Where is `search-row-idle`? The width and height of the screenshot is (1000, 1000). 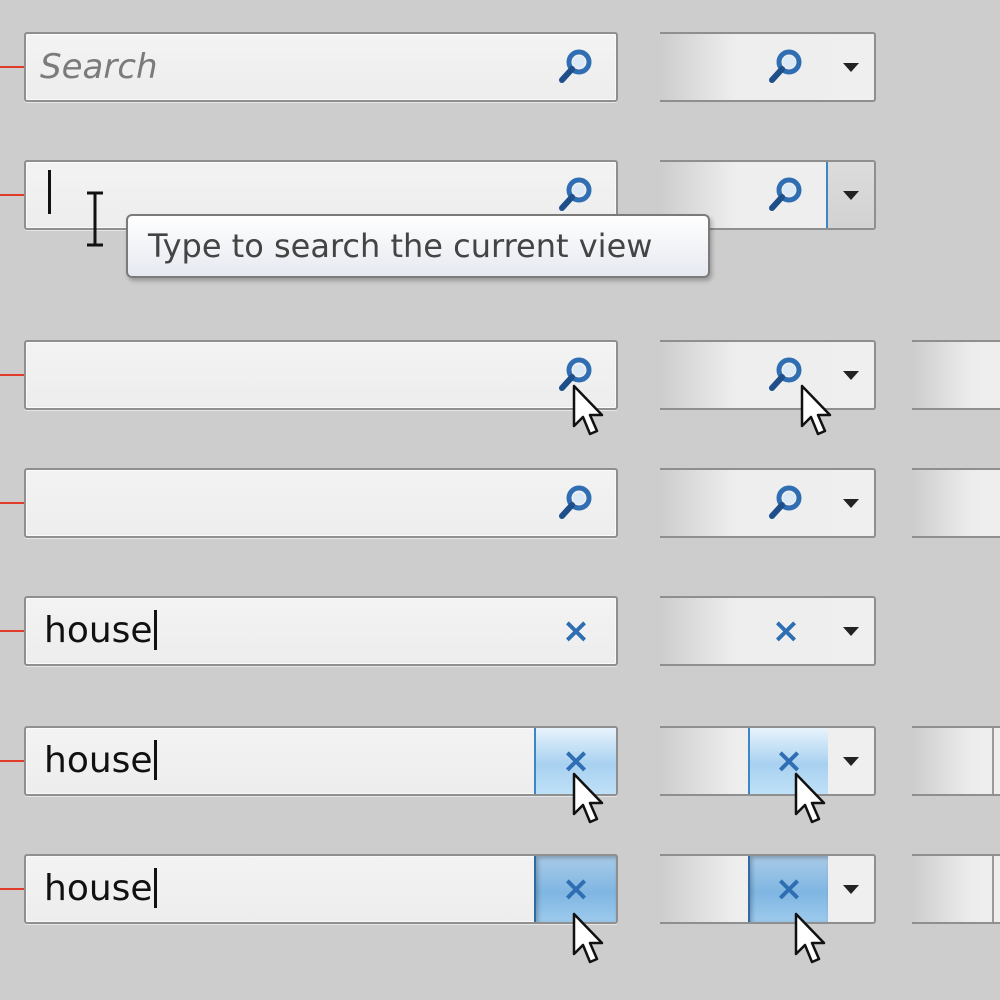
search-row-idle is located at coordinates (500, 504).